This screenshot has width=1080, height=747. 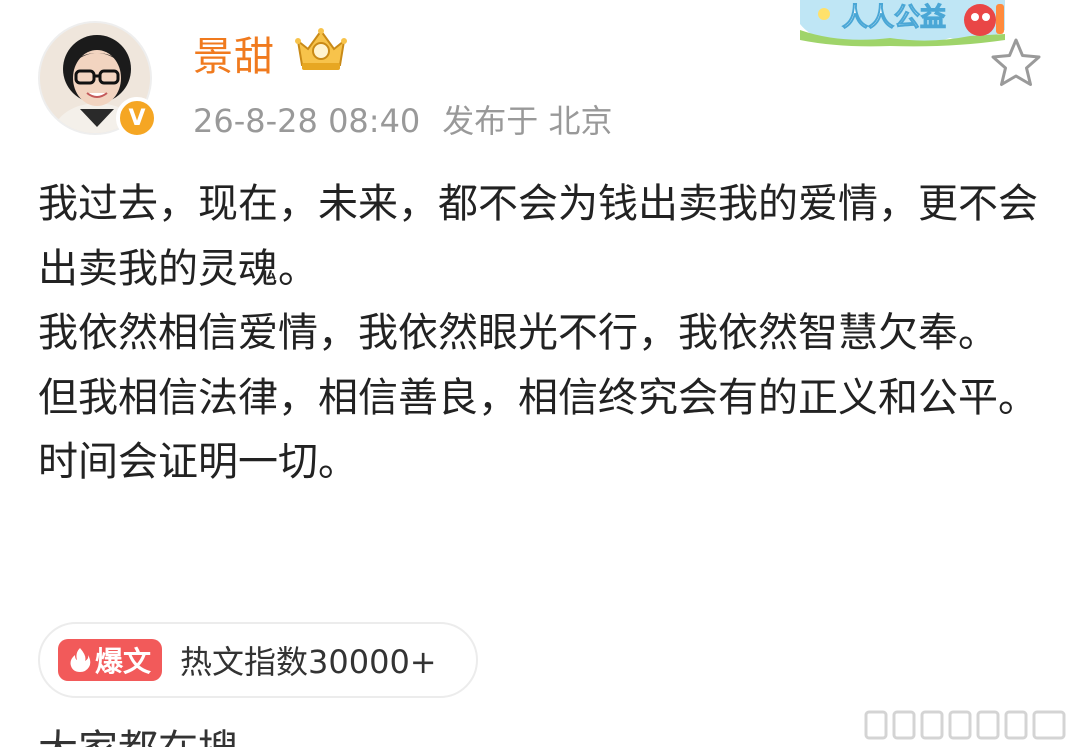 What do you see at coordinates (308, 662) in the screenshot?
I see `hot-index-text: 热文指数30000+` at bounding box center [308, 662].